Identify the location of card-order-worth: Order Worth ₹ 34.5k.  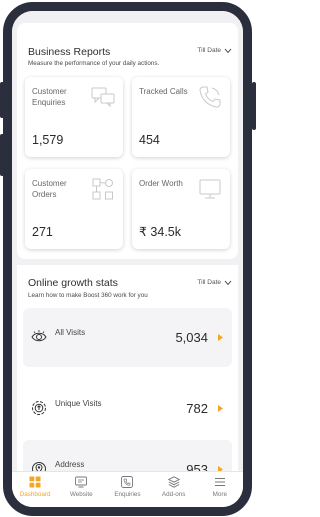
(181, 209).